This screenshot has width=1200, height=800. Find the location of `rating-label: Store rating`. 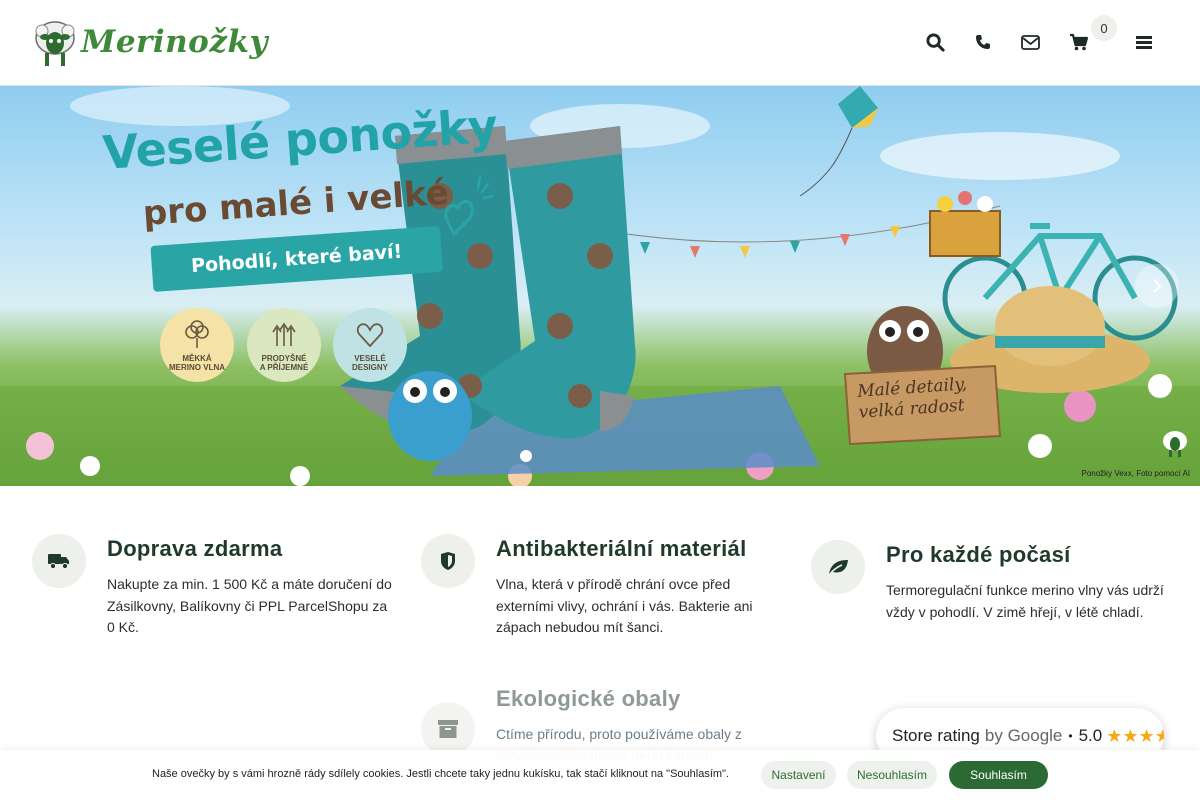

rating-label: Store rating is located at coordinates (936, 735).